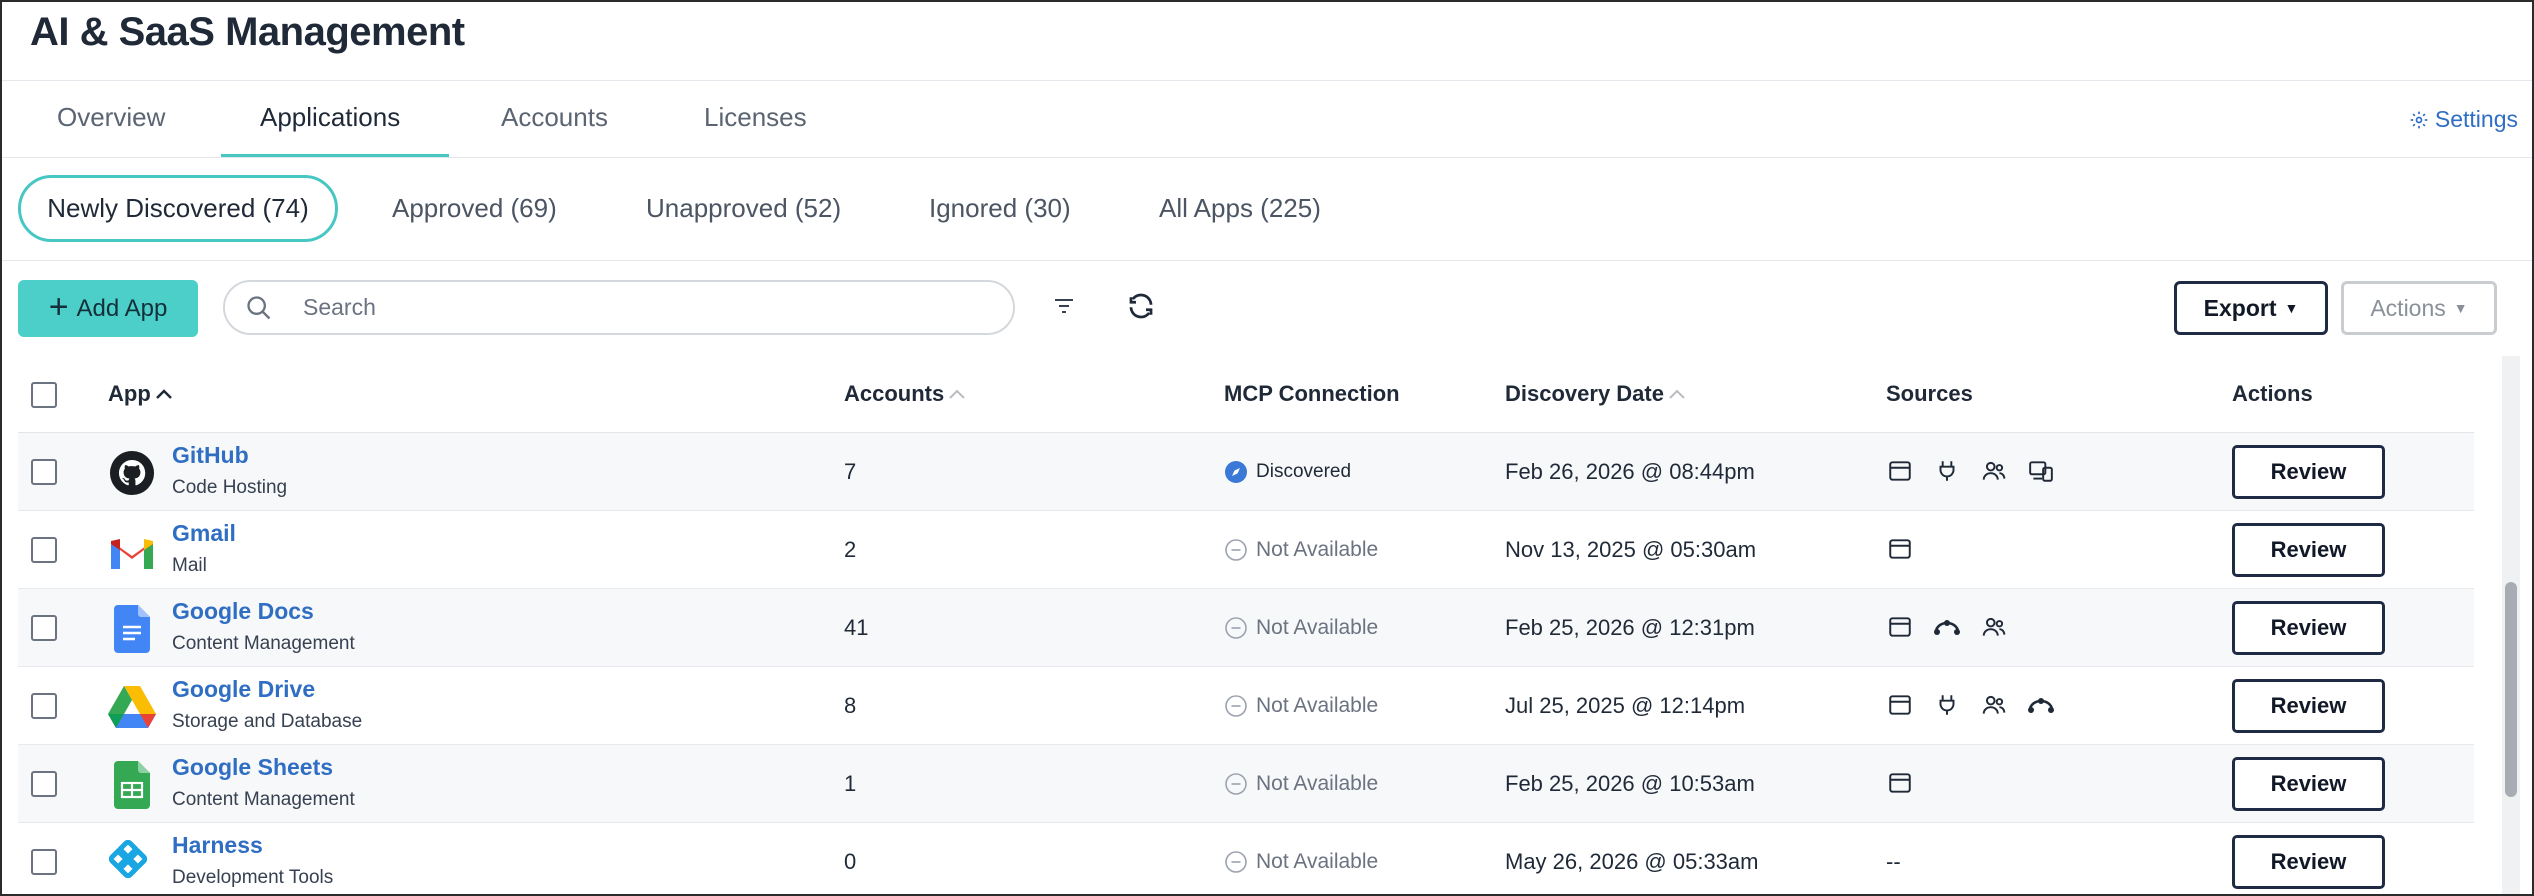 The width and height of the screenshot is (2534, 896). Describe the element at coordinates (1630, 627) in the screenshot. I see `discovery-date: Feb 25, 2026 @ 12:31pm` at that location.